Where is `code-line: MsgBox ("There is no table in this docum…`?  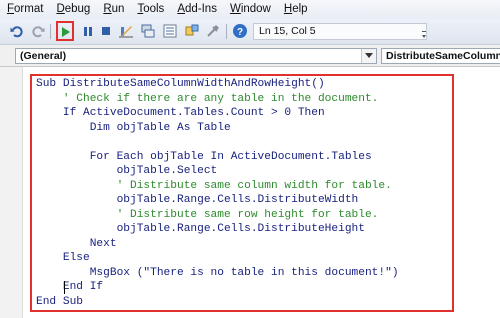 code-line: MsgBox ("There is no table in this docum… is located at coordinates (217, 272).